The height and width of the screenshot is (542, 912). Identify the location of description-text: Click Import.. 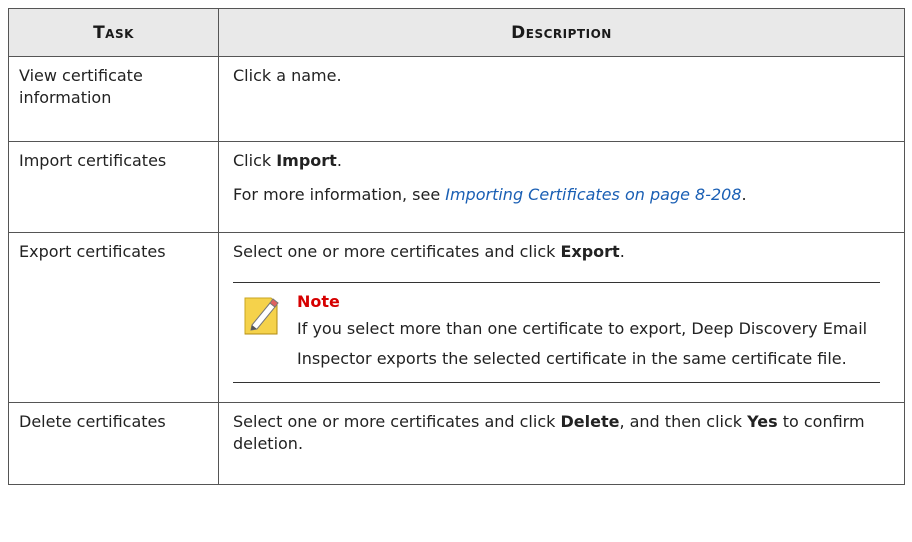
(563, 161).